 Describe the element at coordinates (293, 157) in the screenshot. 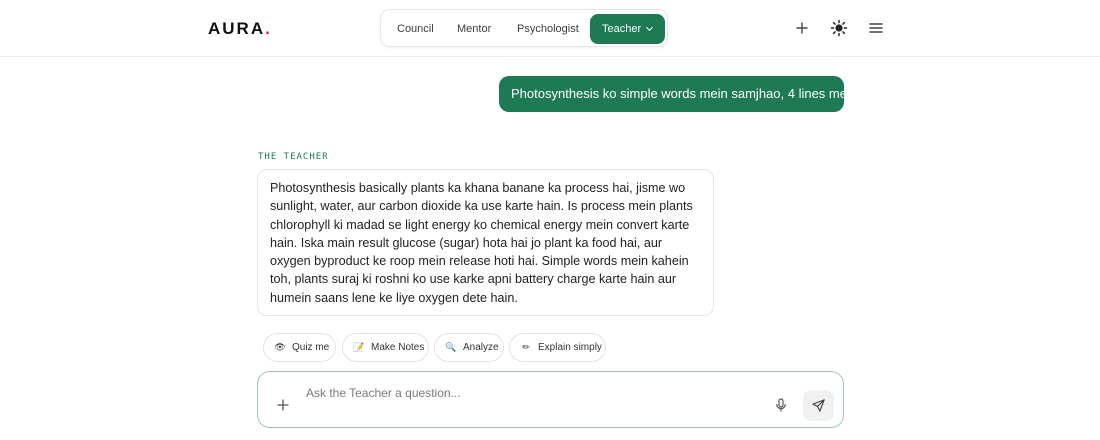

I see `assistant-label: THE TEACHER` at that location.